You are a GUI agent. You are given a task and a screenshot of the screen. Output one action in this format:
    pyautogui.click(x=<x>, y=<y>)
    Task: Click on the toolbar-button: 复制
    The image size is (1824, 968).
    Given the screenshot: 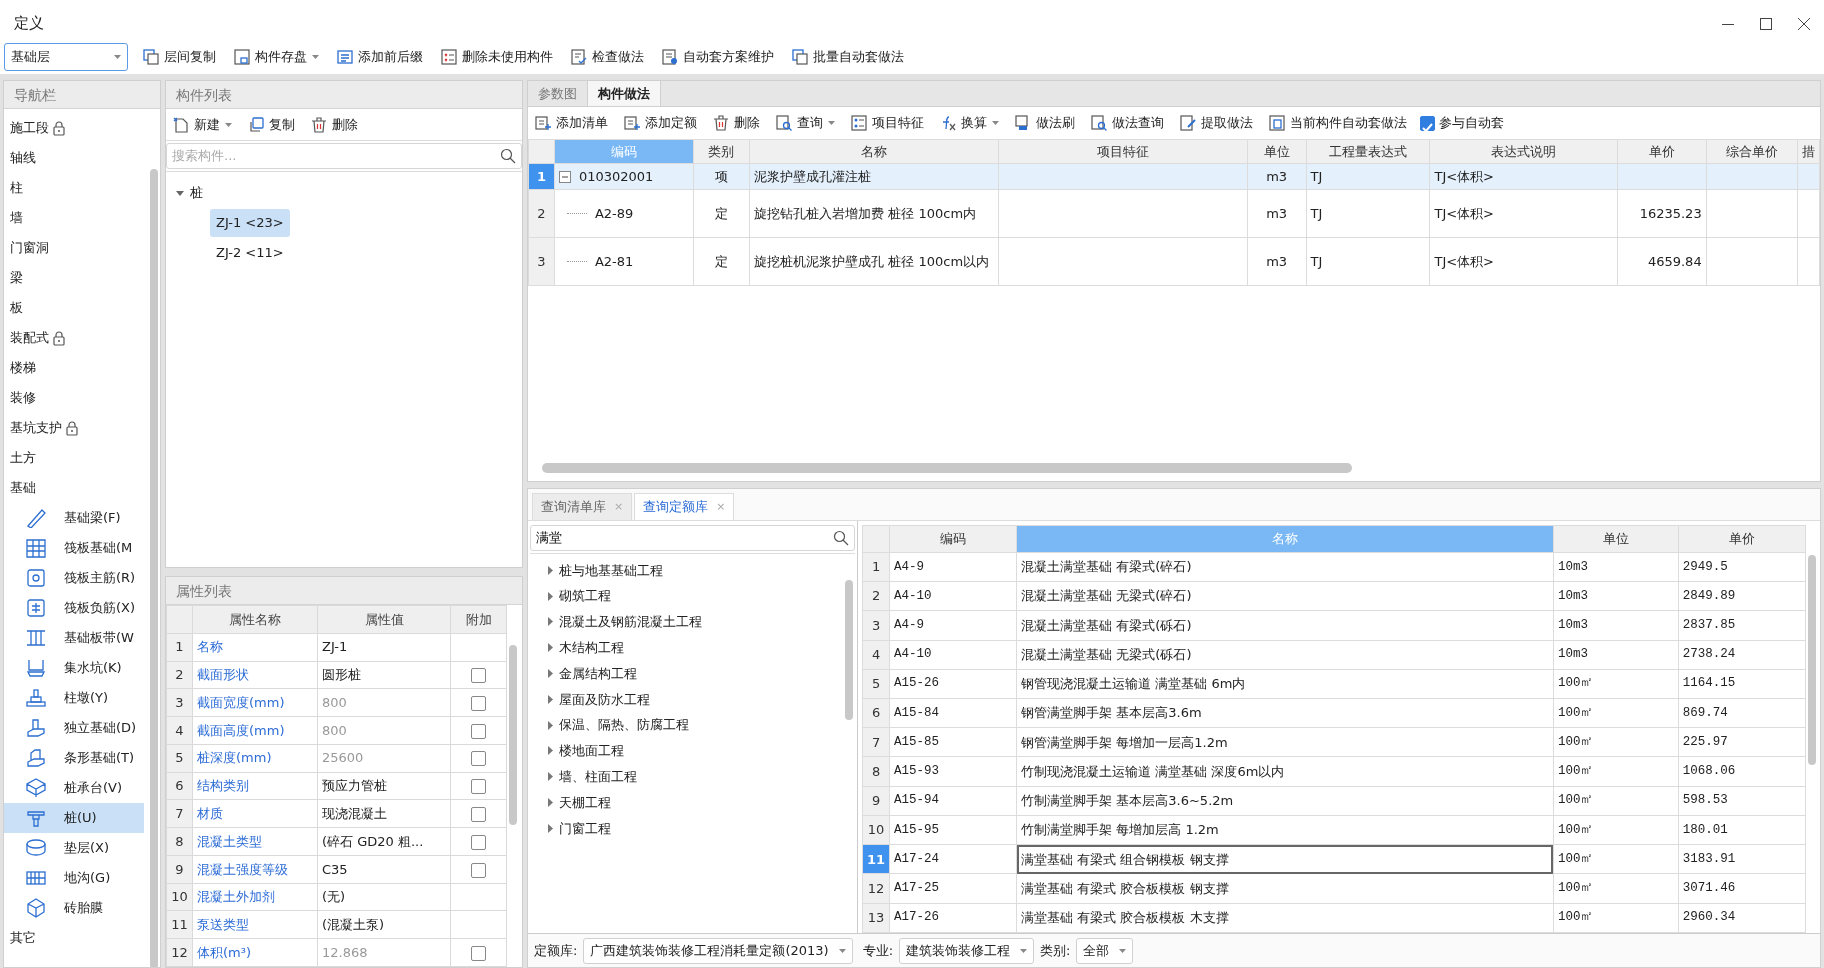 What is the action you would take?
    pyautogui.click(x=271, y=124)
    